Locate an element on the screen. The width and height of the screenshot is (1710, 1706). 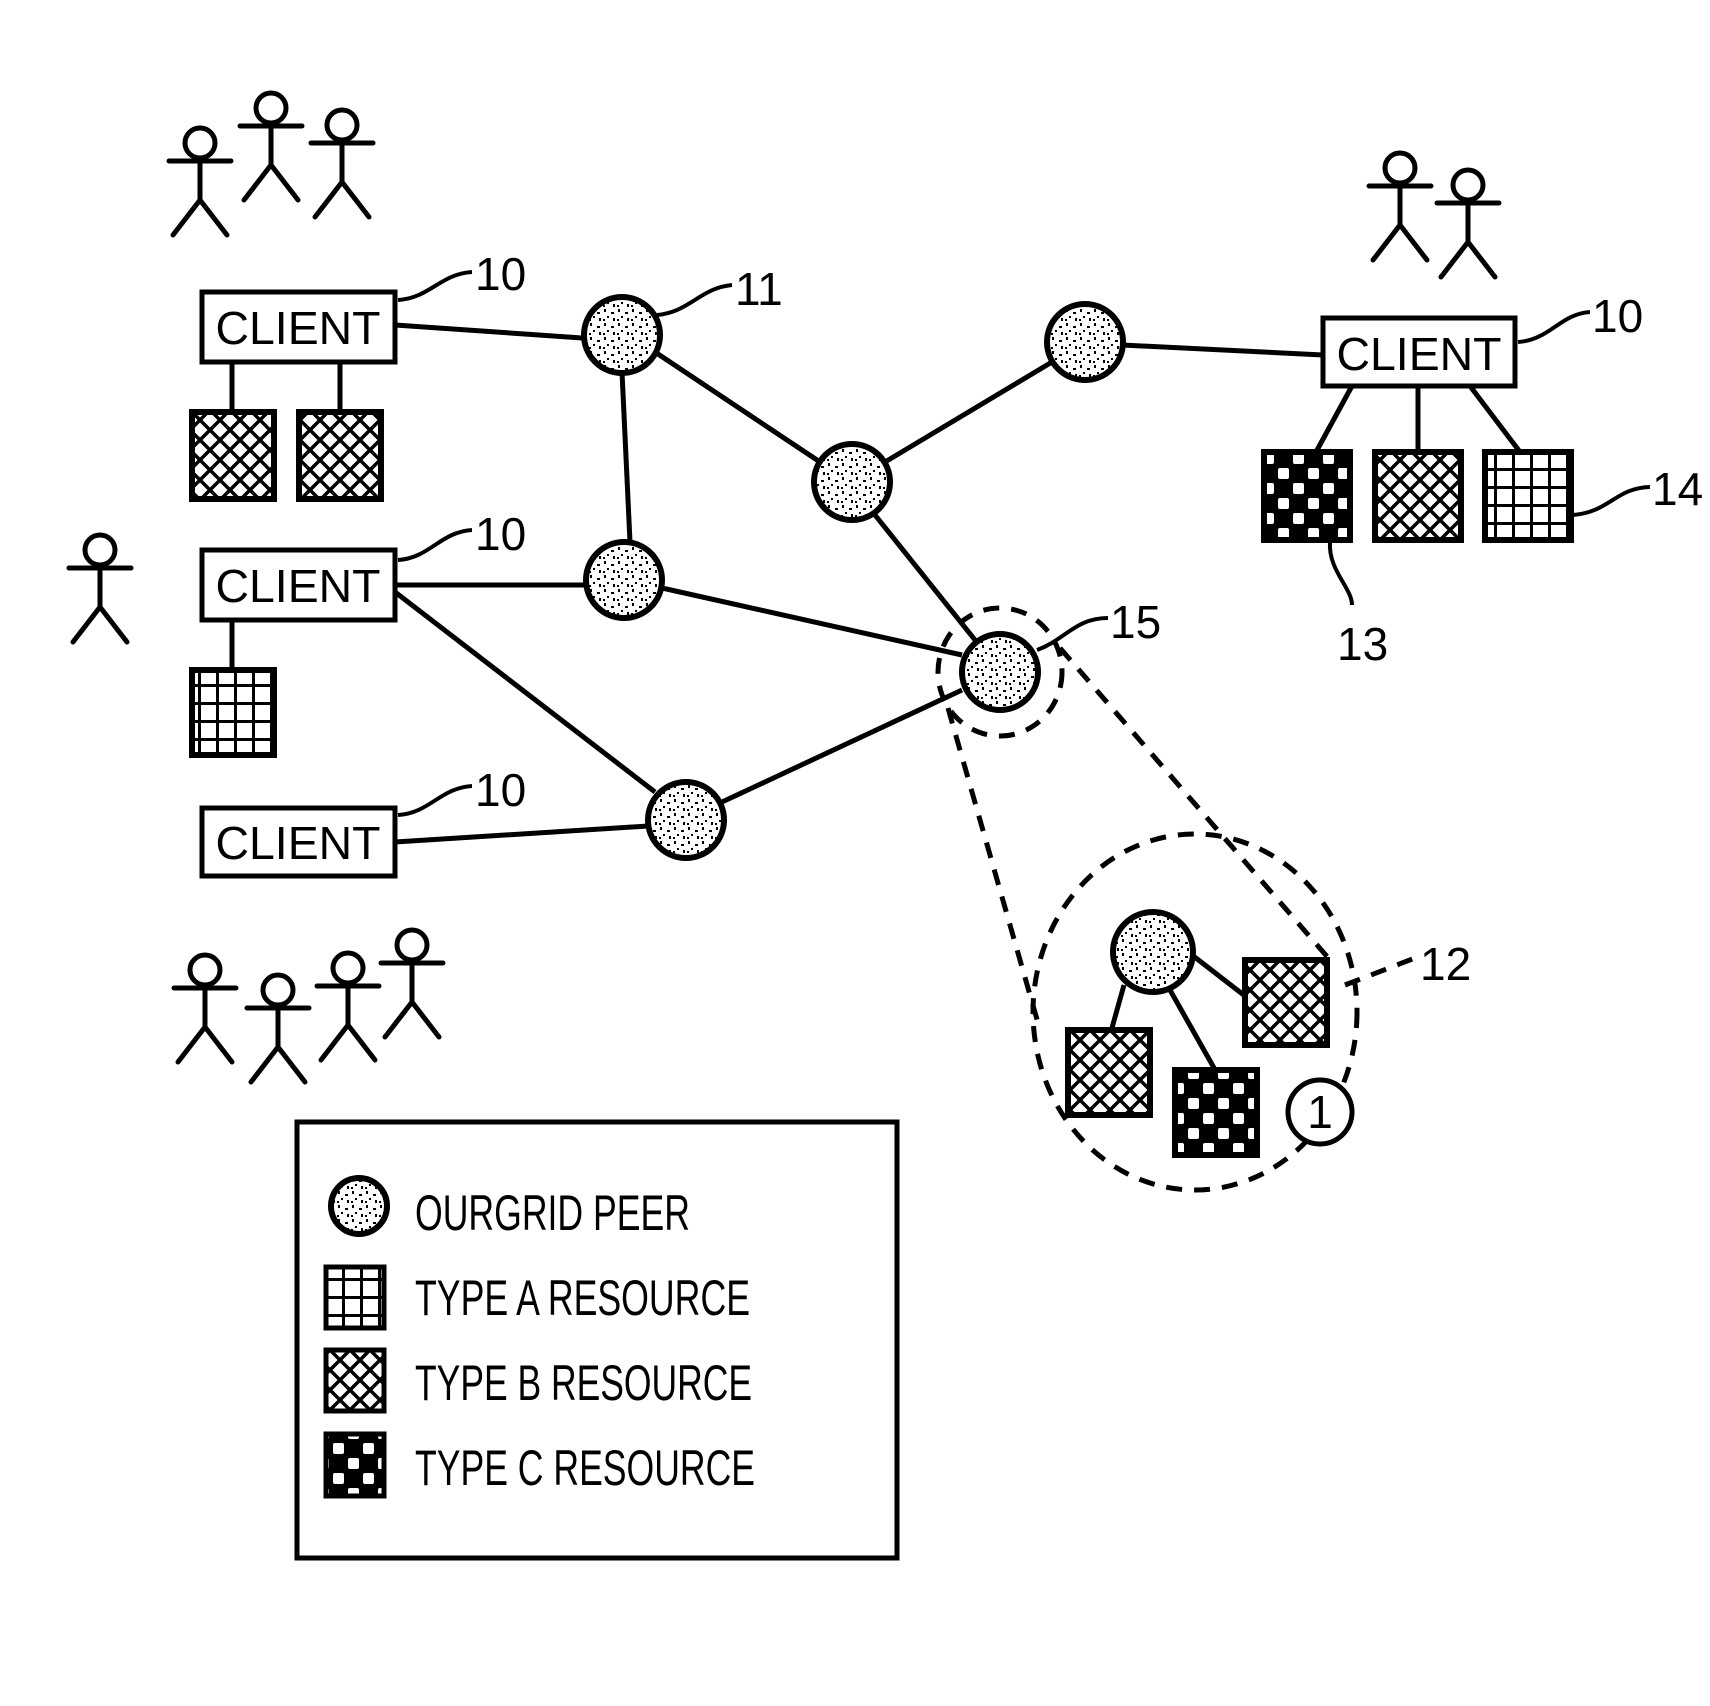
peers is located at coordinates (853, 577).